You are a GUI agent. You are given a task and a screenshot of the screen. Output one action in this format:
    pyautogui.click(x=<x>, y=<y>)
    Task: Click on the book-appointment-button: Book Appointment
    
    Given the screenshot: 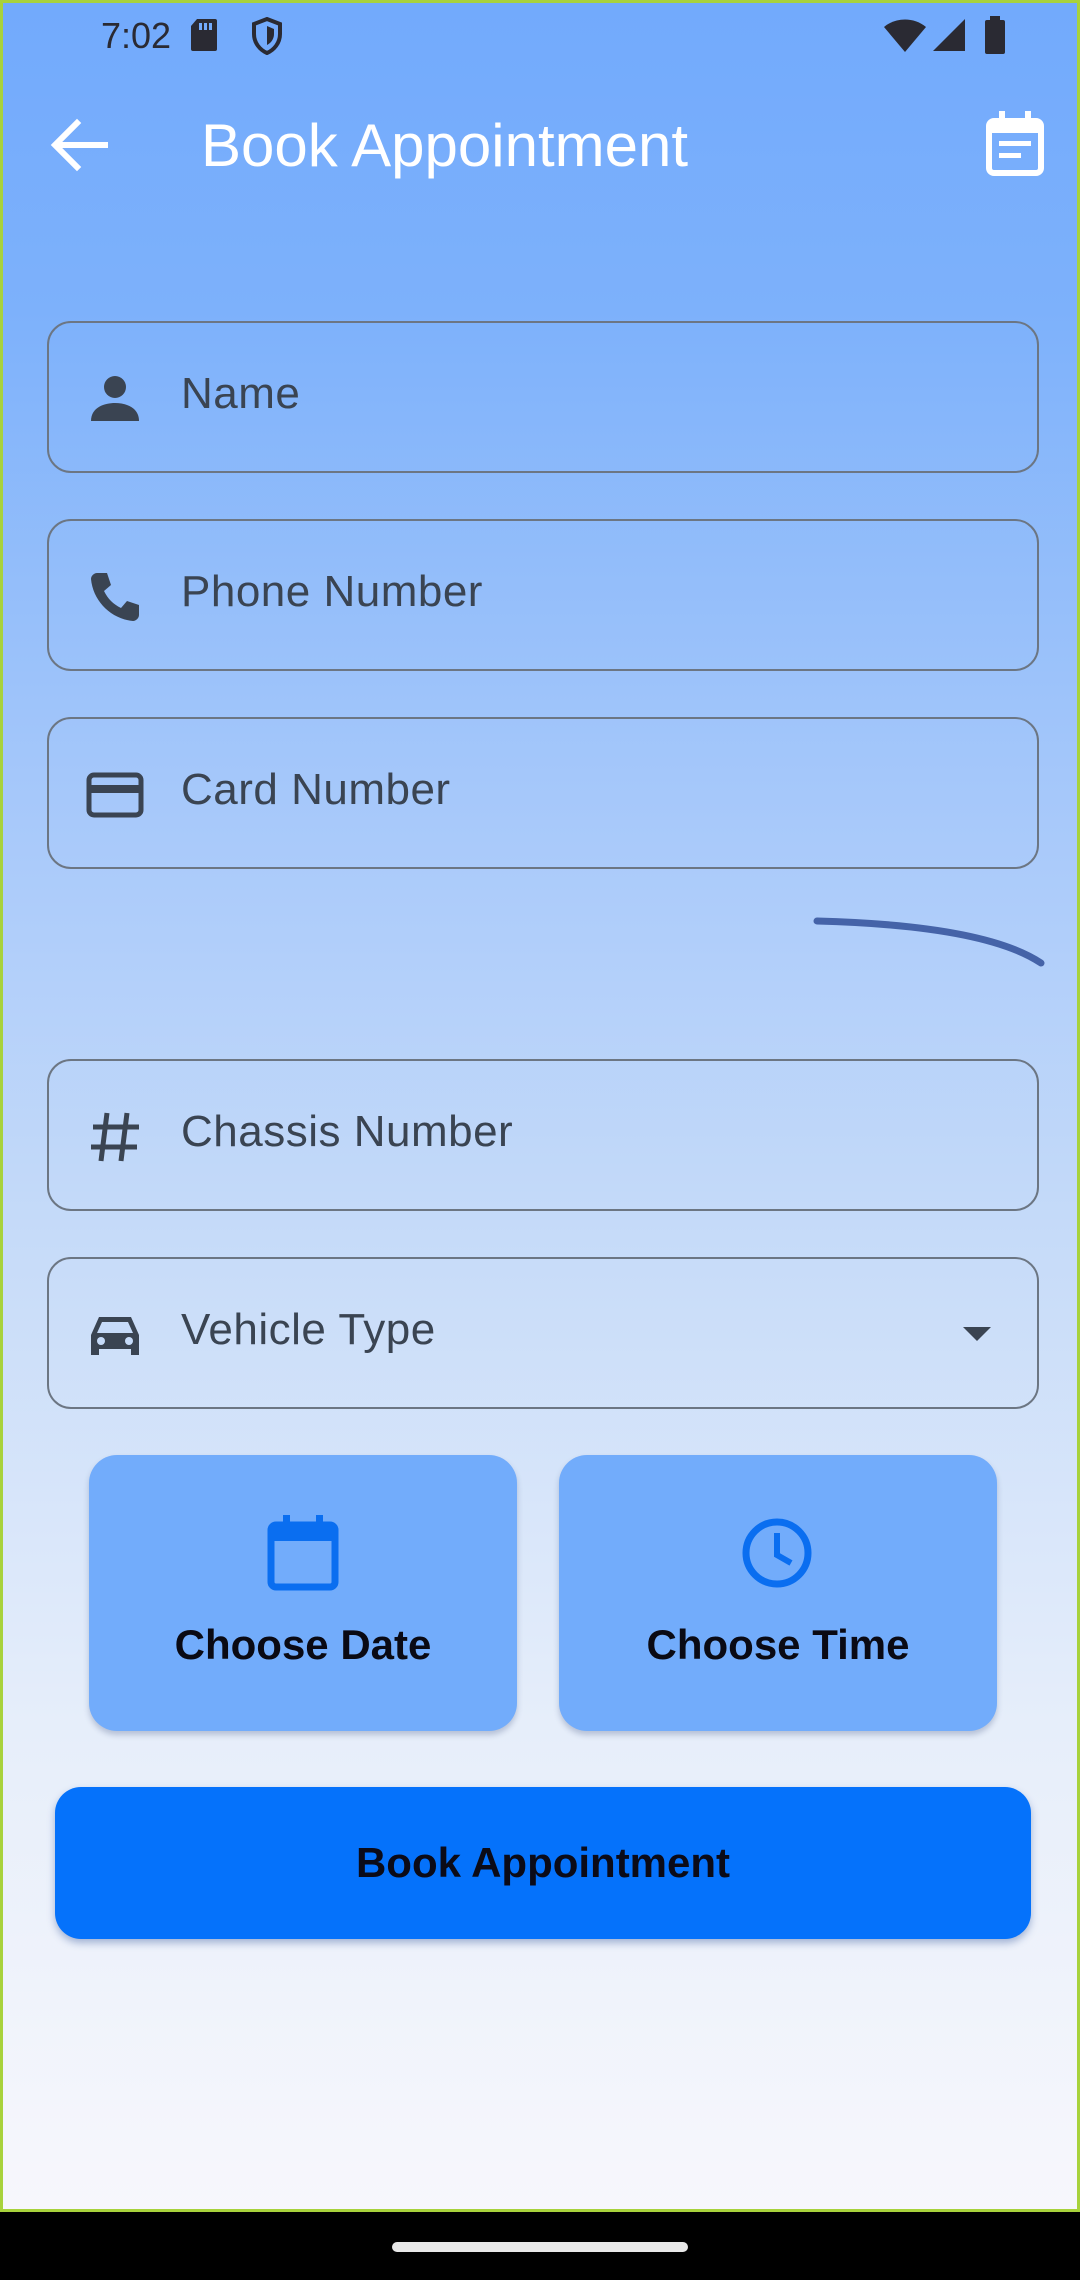 What is the action you would take?
    pyautogui.click(x=543, y=1863)
    